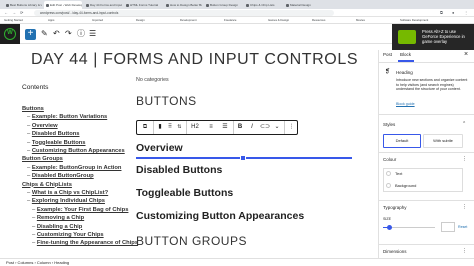 The height and width of the screenshot is (266, 474). Describe the element at coordinates (303, 5) in the screenshot. I see `browser-tab: Material Design` at that location.